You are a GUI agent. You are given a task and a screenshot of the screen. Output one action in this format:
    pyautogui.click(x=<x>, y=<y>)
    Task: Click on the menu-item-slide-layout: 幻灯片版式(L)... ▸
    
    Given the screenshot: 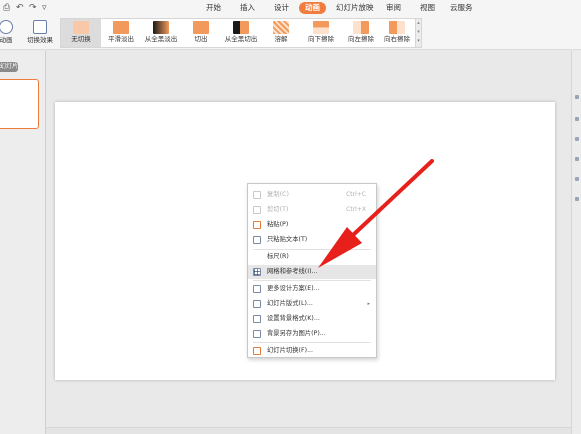 What is the action you would take?
    pyautogui.click(x=312, y=304)
    